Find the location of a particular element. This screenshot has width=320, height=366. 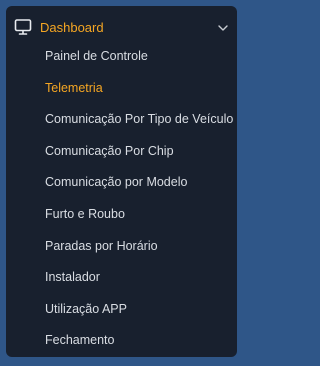

section-title: Dashboard is located at coordinates (72, 27).